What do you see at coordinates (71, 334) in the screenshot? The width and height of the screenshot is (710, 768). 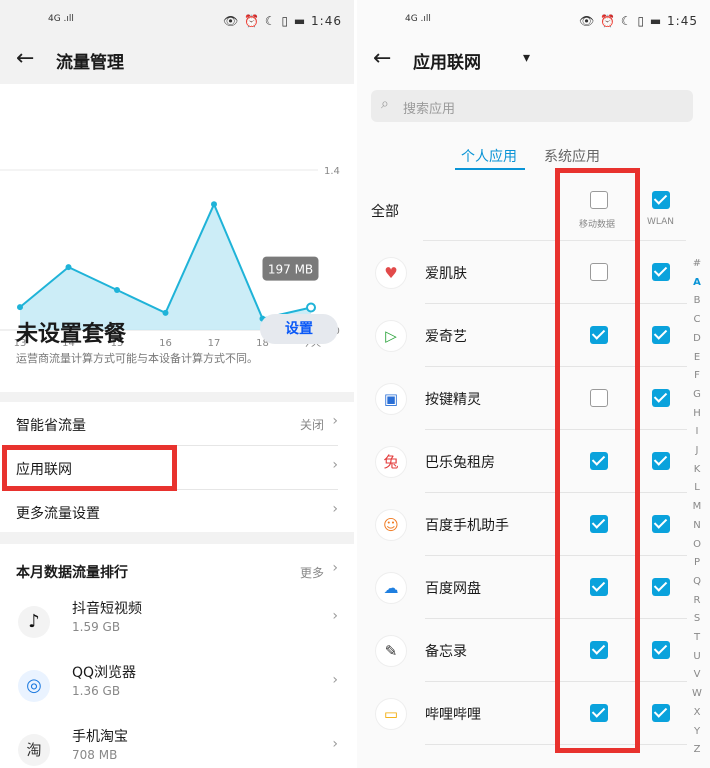 I see `plan-title: 未设置套餐` at bounding box center [71, 334].